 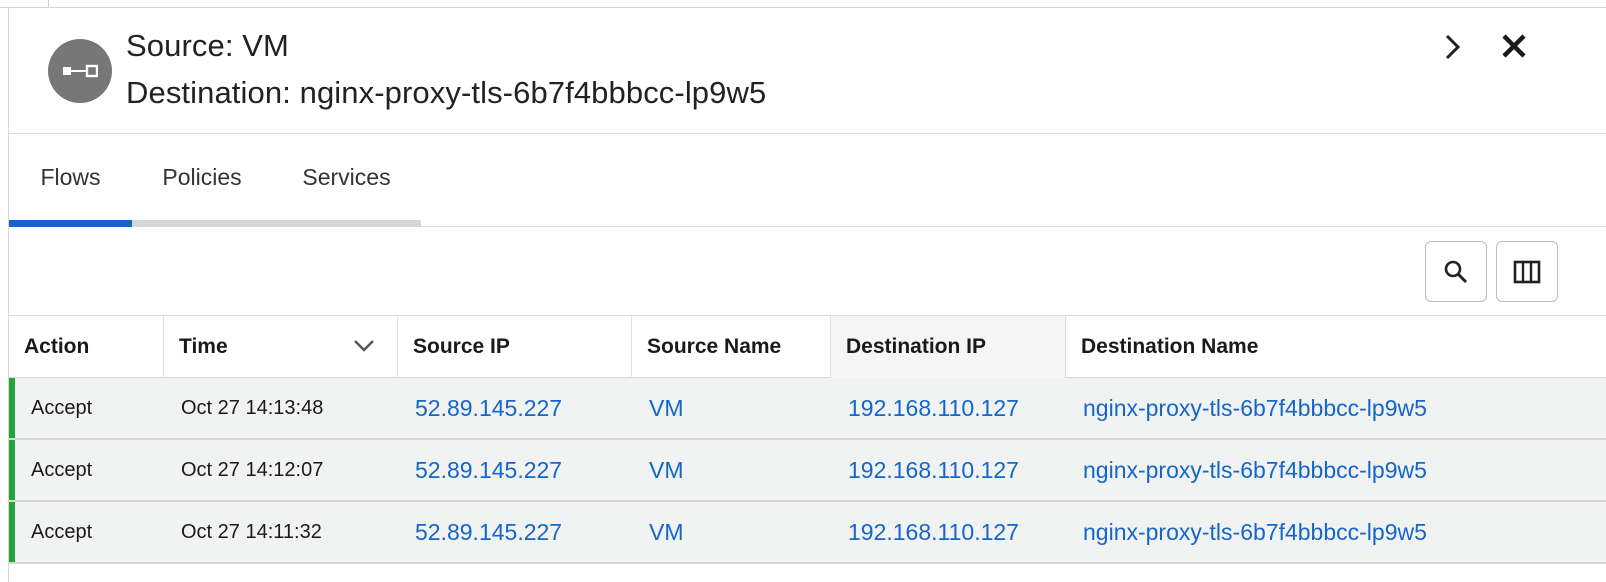 What do you see at coordinates (57, 346) in the screenshot?
I see `column-label: Action` at bounding box center [57, 346].